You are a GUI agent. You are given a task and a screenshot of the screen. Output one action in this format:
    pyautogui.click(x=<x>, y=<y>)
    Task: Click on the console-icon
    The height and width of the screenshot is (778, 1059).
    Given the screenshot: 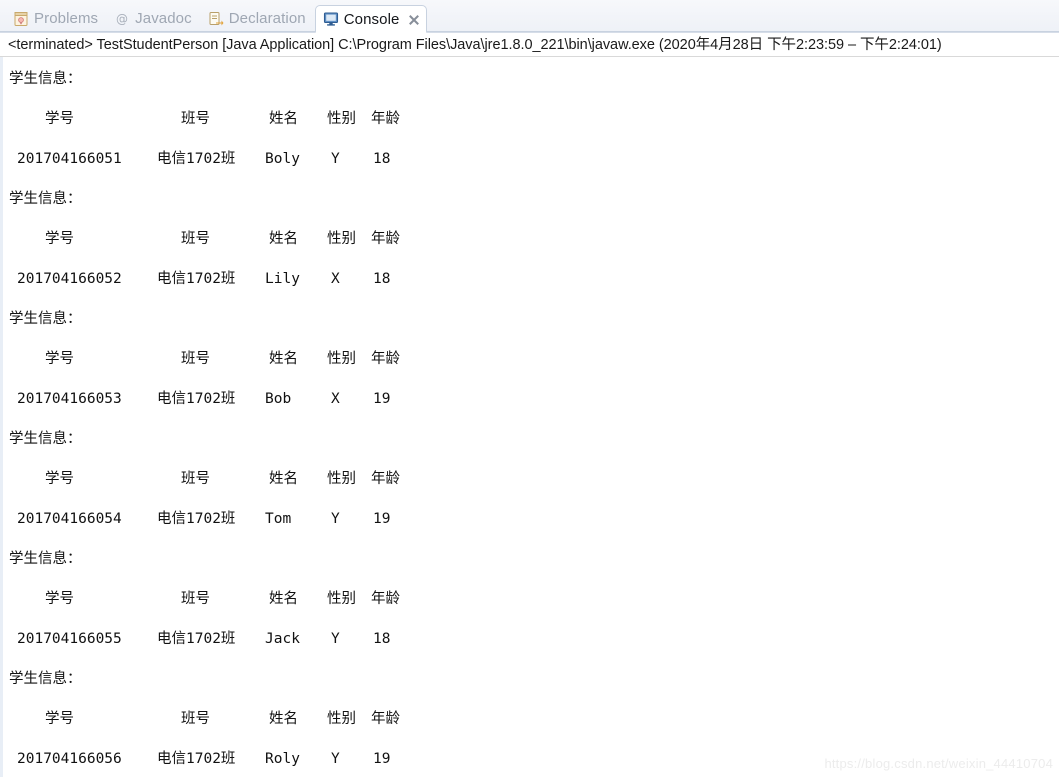 What is the action you would take?
    pyautogui.click(x=331, y=19)
    